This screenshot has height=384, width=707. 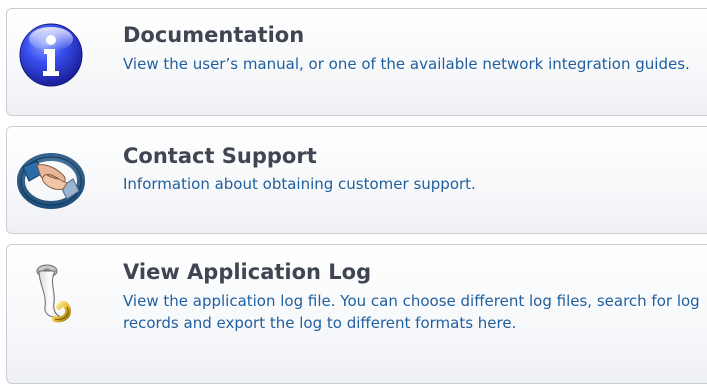 I want to click on handshake-icon, so click(x=51, y=179).